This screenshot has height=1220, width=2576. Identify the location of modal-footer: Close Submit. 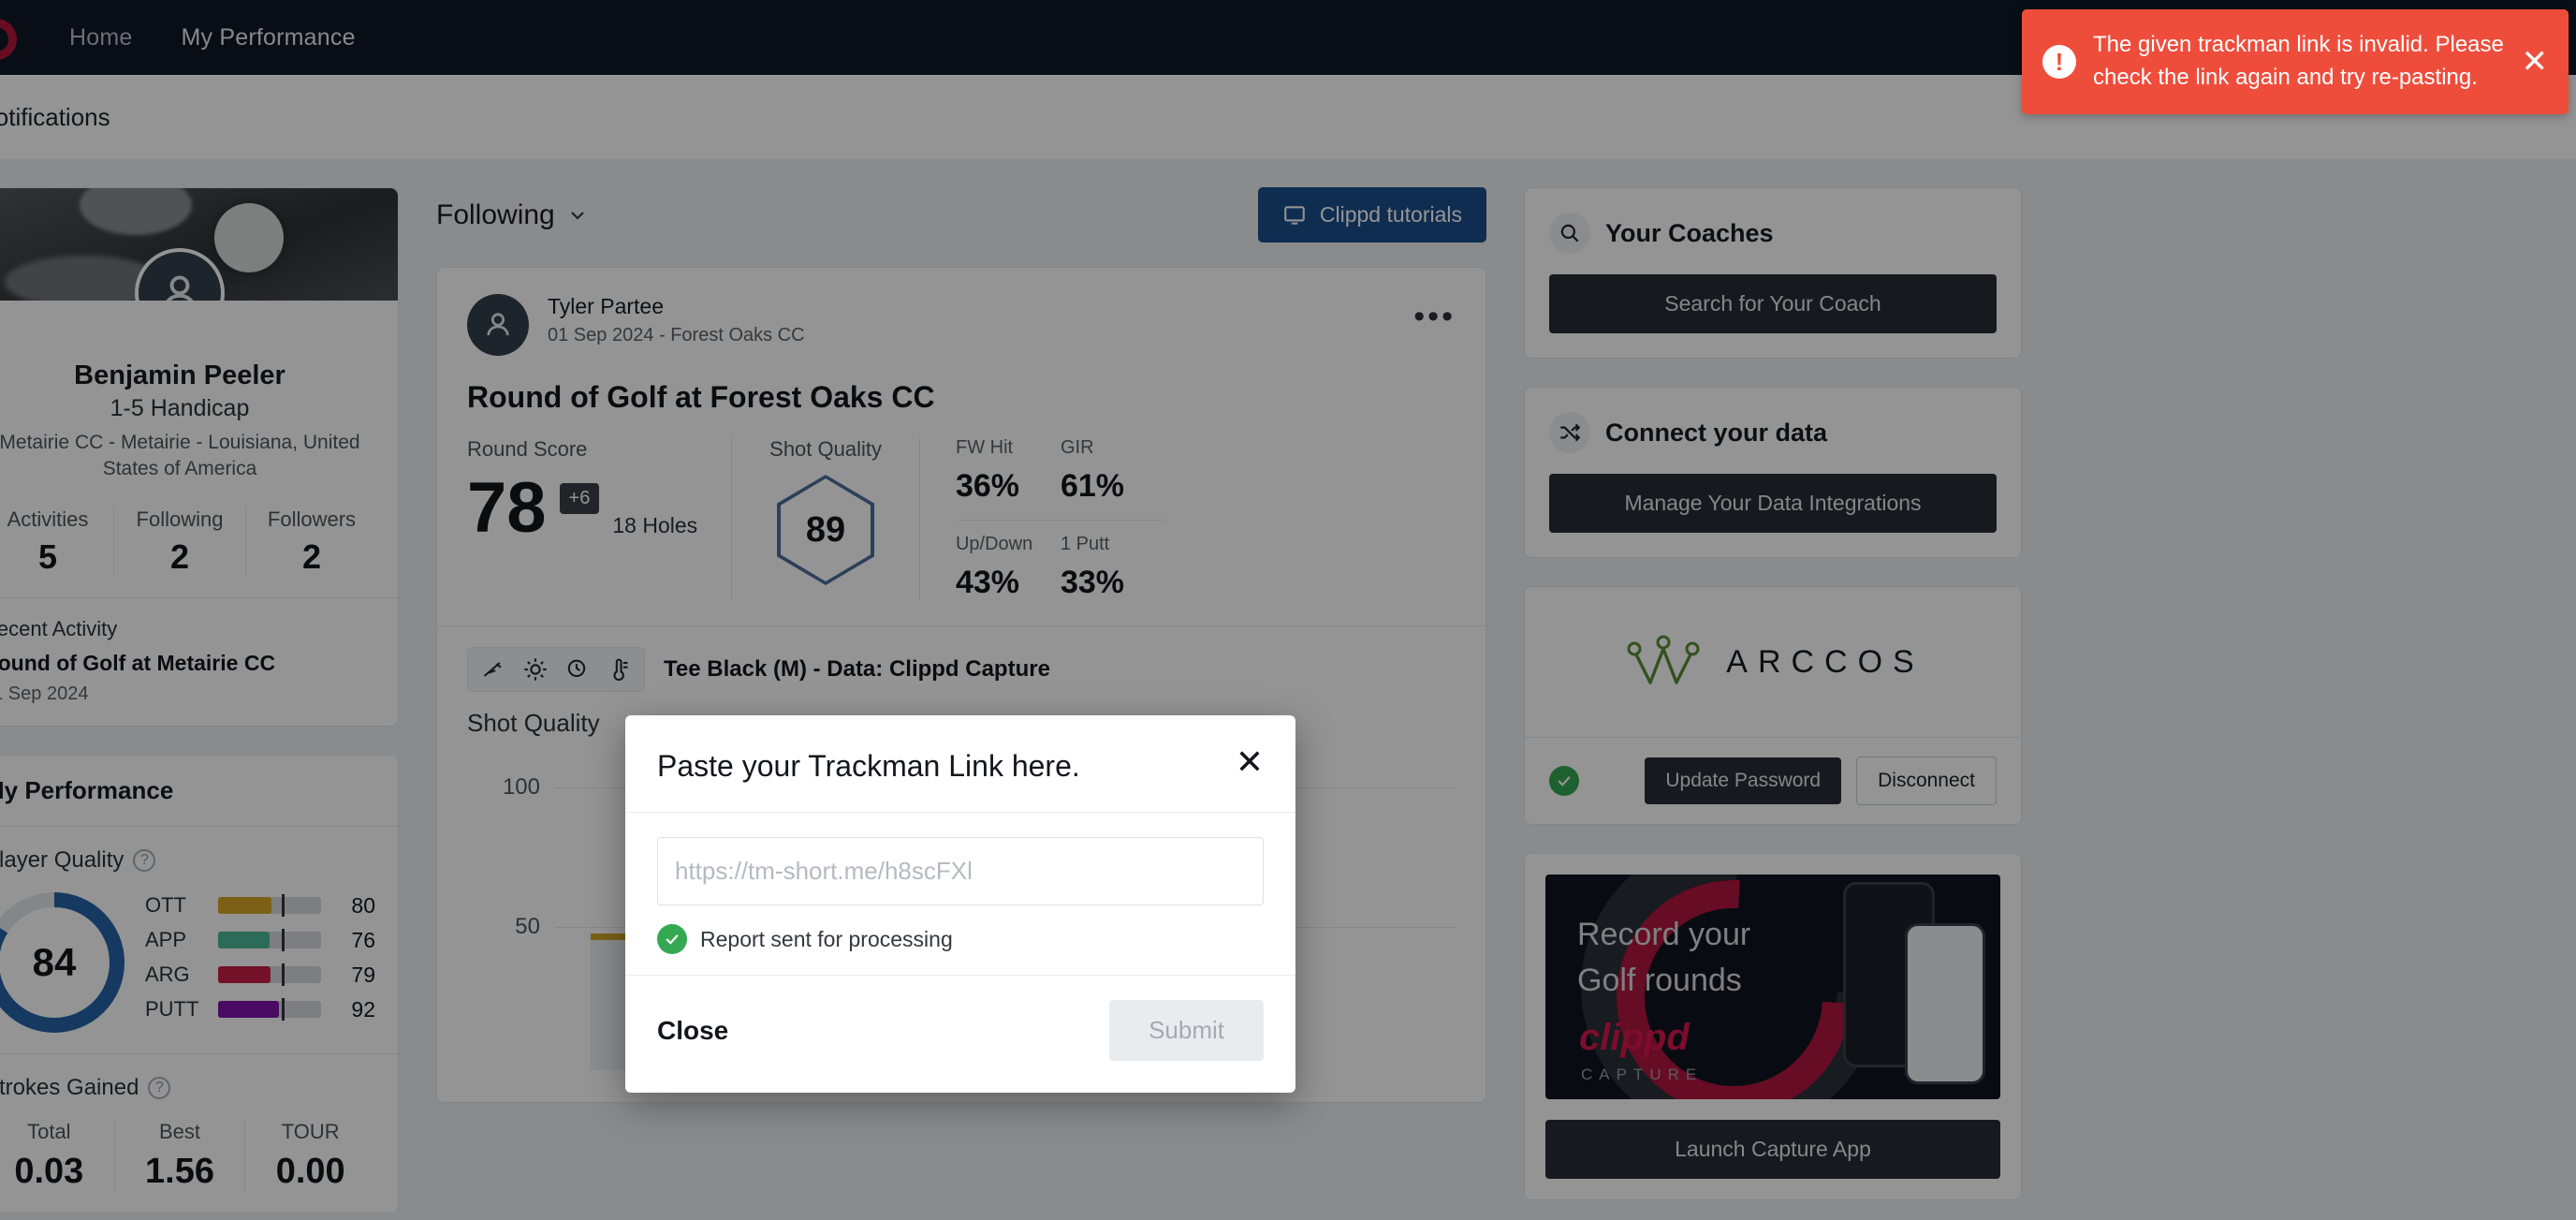
(960, 1034).